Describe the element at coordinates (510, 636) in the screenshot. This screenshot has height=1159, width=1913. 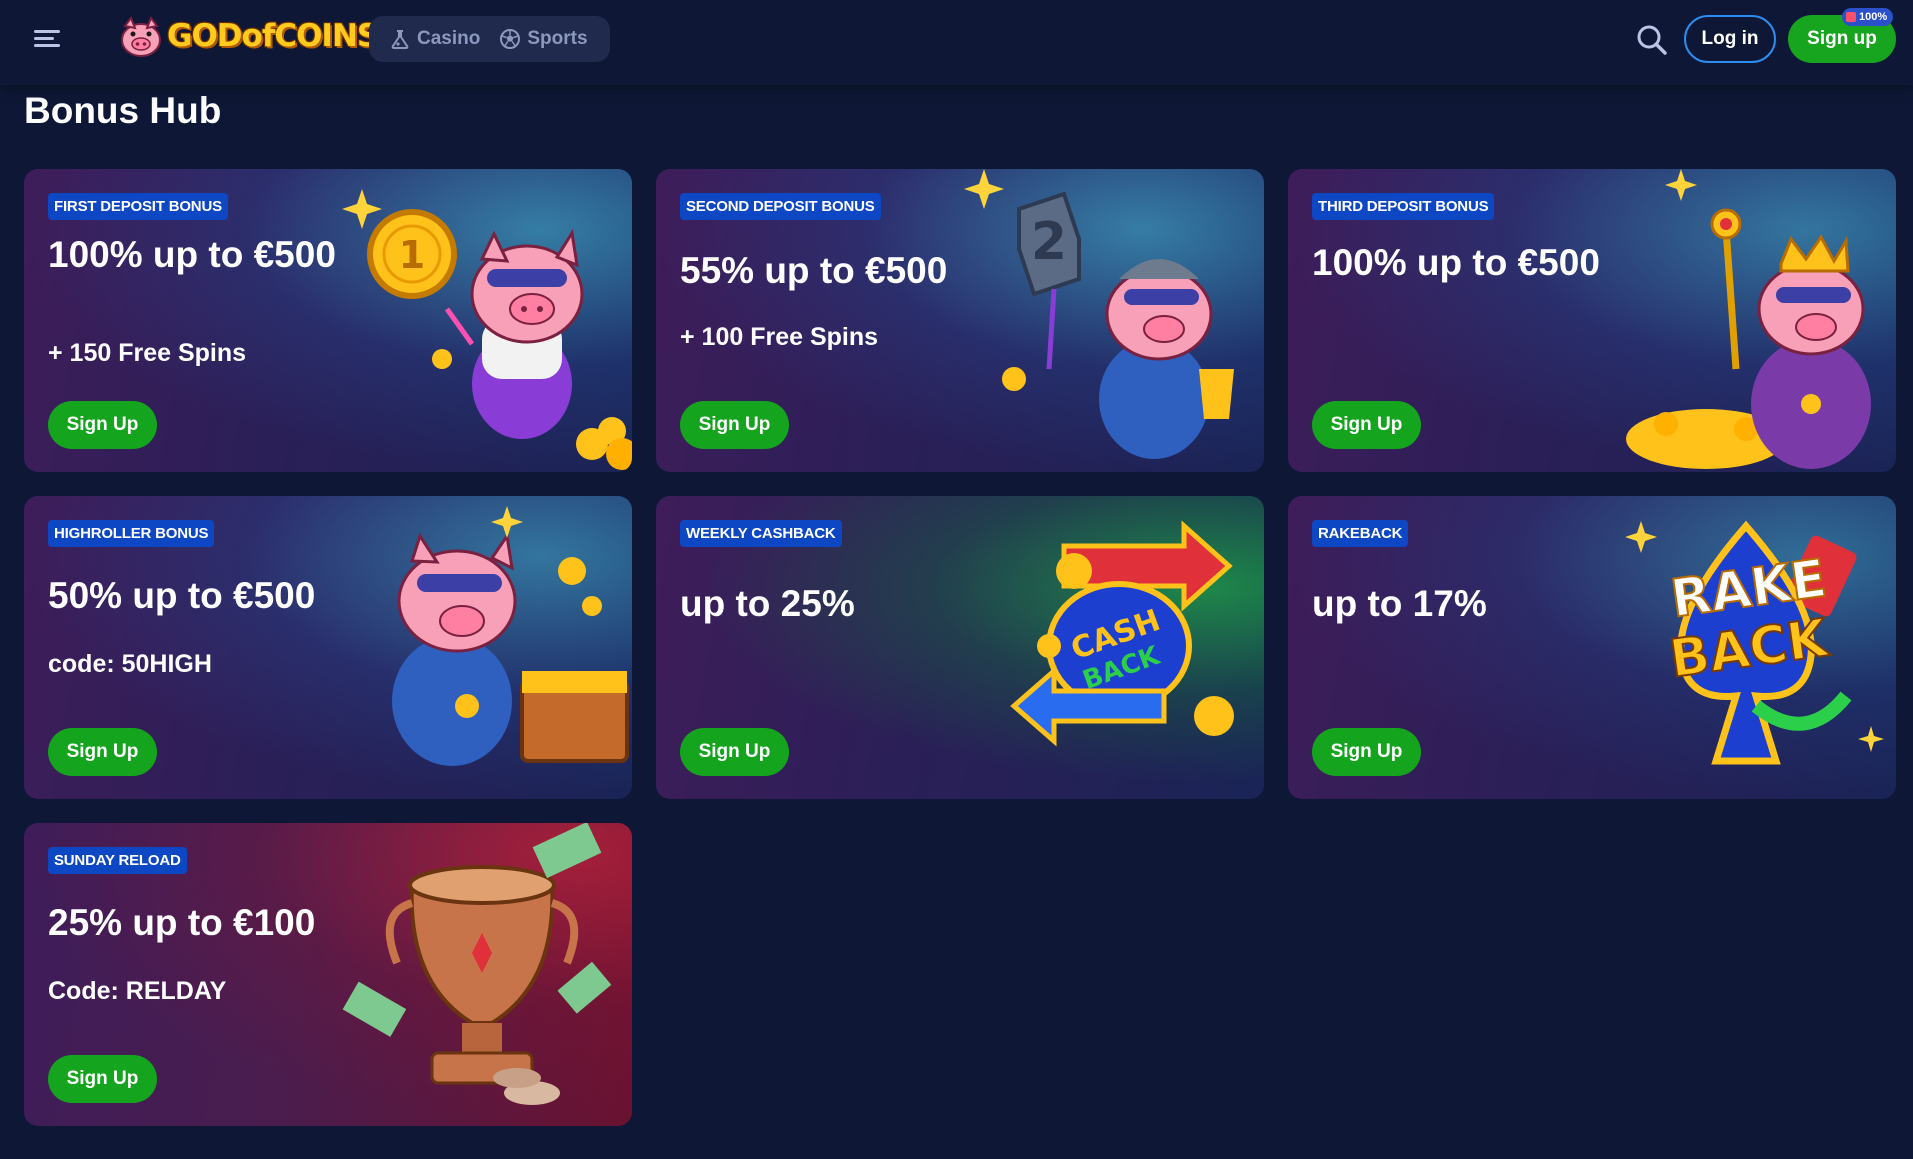
I see `pig-with-treasure-chest-illustration` at that location.